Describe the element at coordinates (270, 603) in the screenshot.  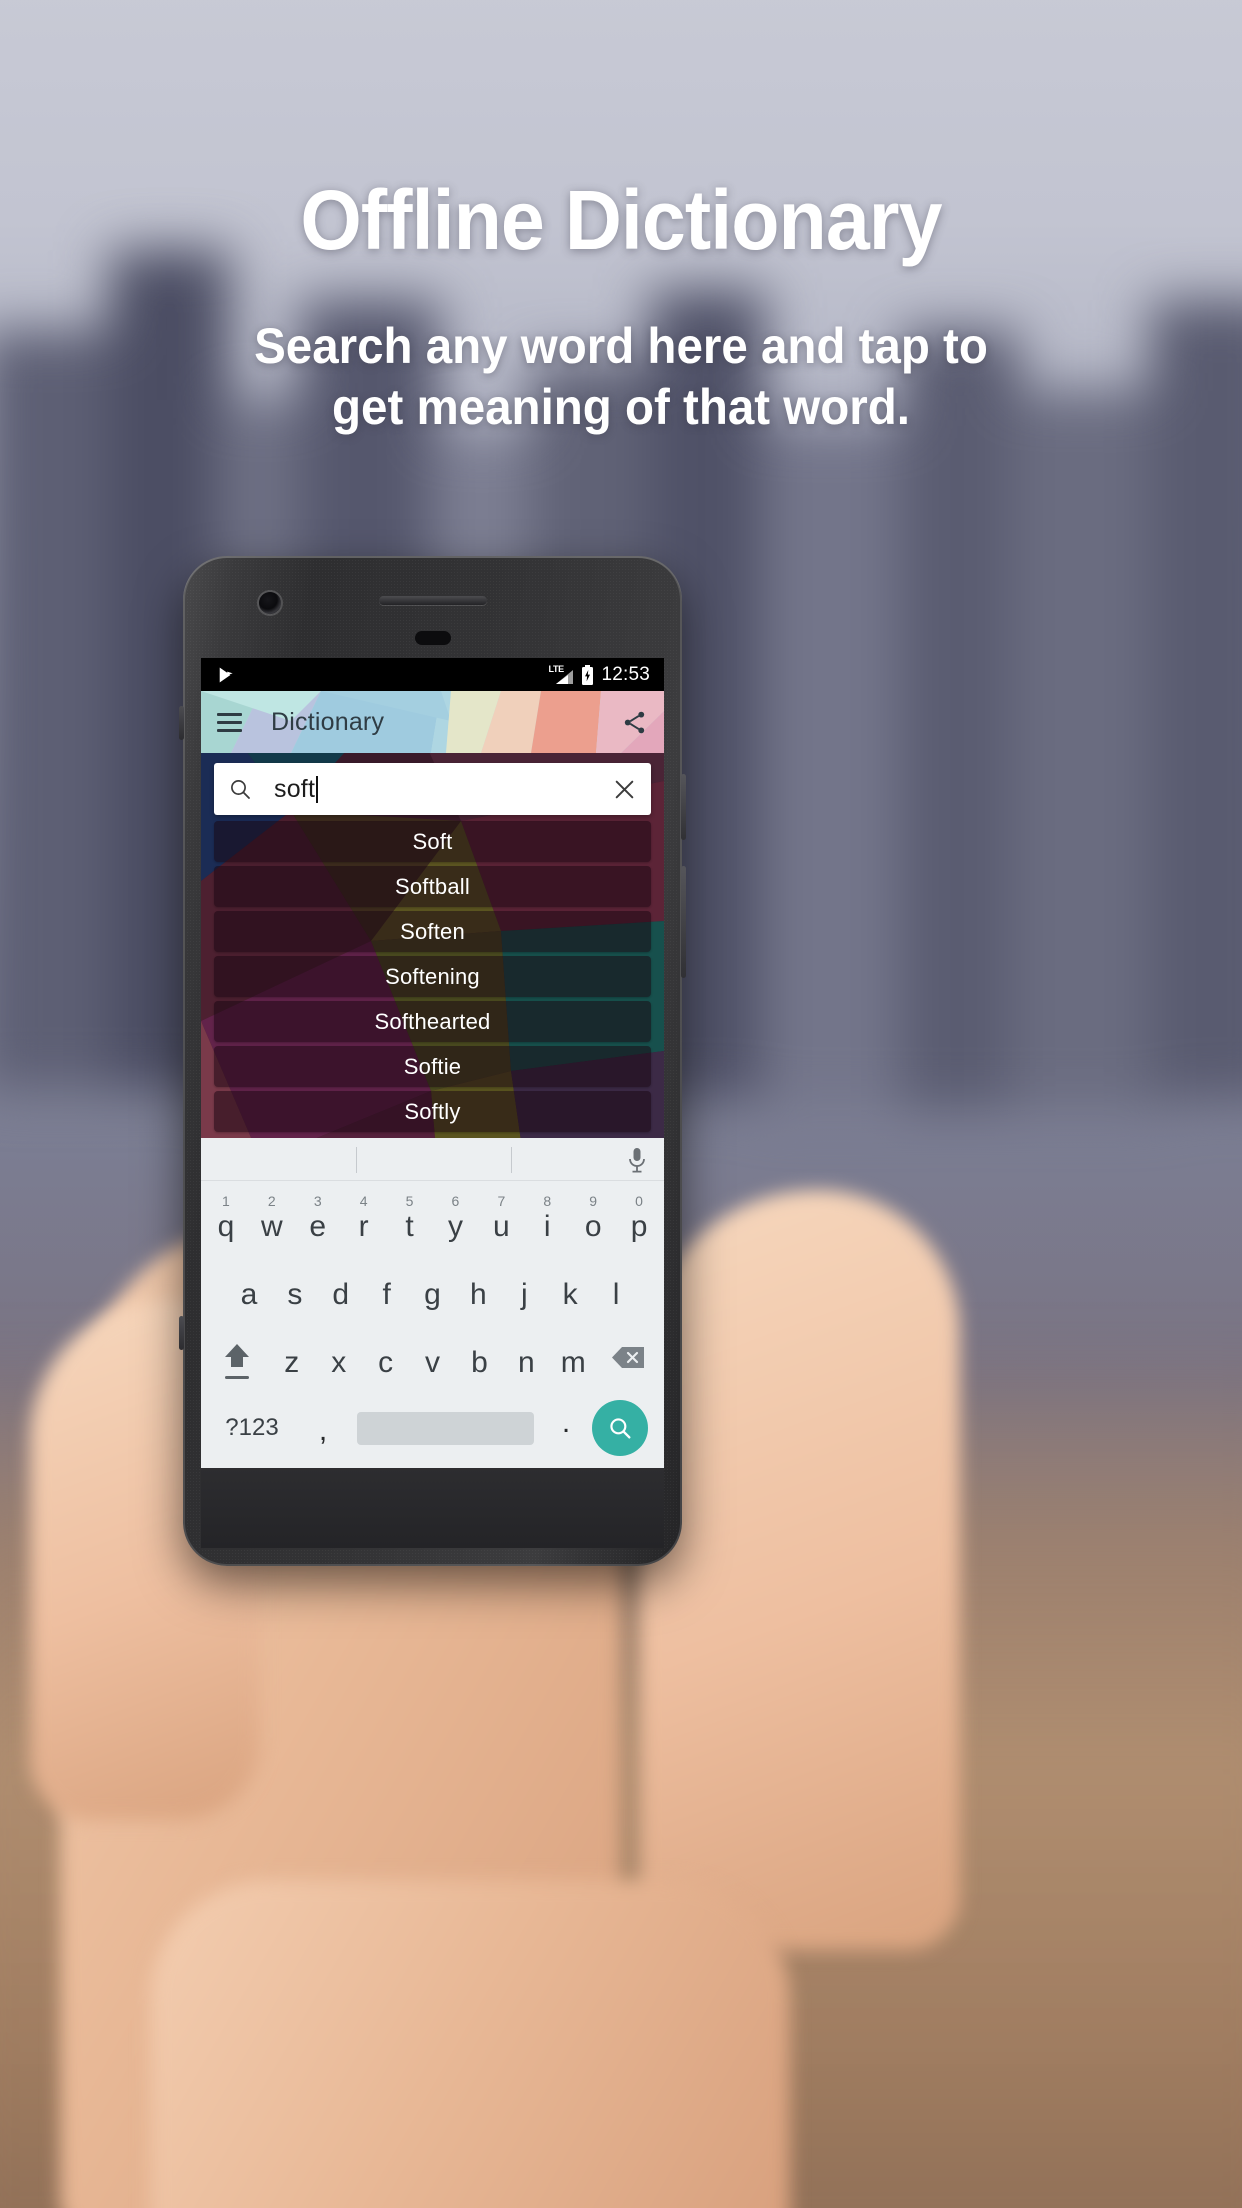
I see `front-camera-icon` at that location.